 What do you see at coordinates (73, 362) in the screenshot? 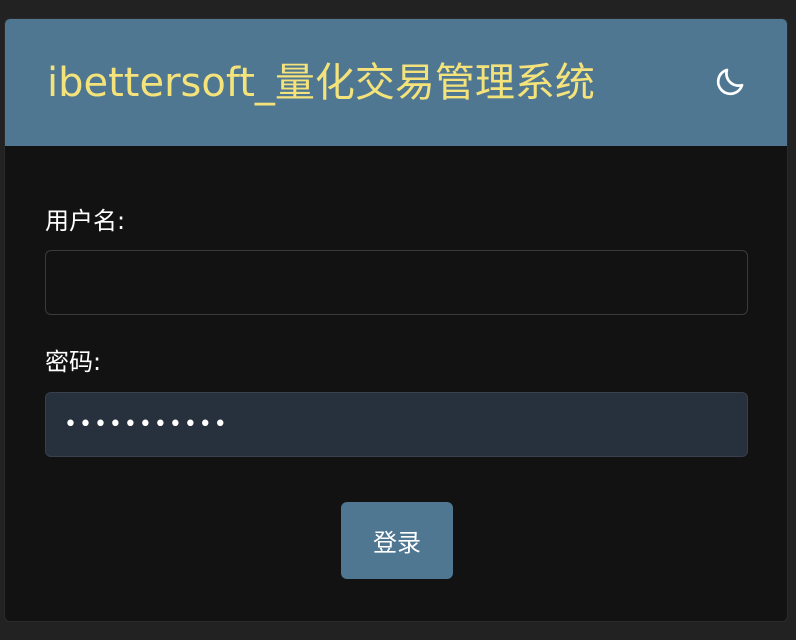
I see `password-label: 密码:` at bounding box center [73, 362].